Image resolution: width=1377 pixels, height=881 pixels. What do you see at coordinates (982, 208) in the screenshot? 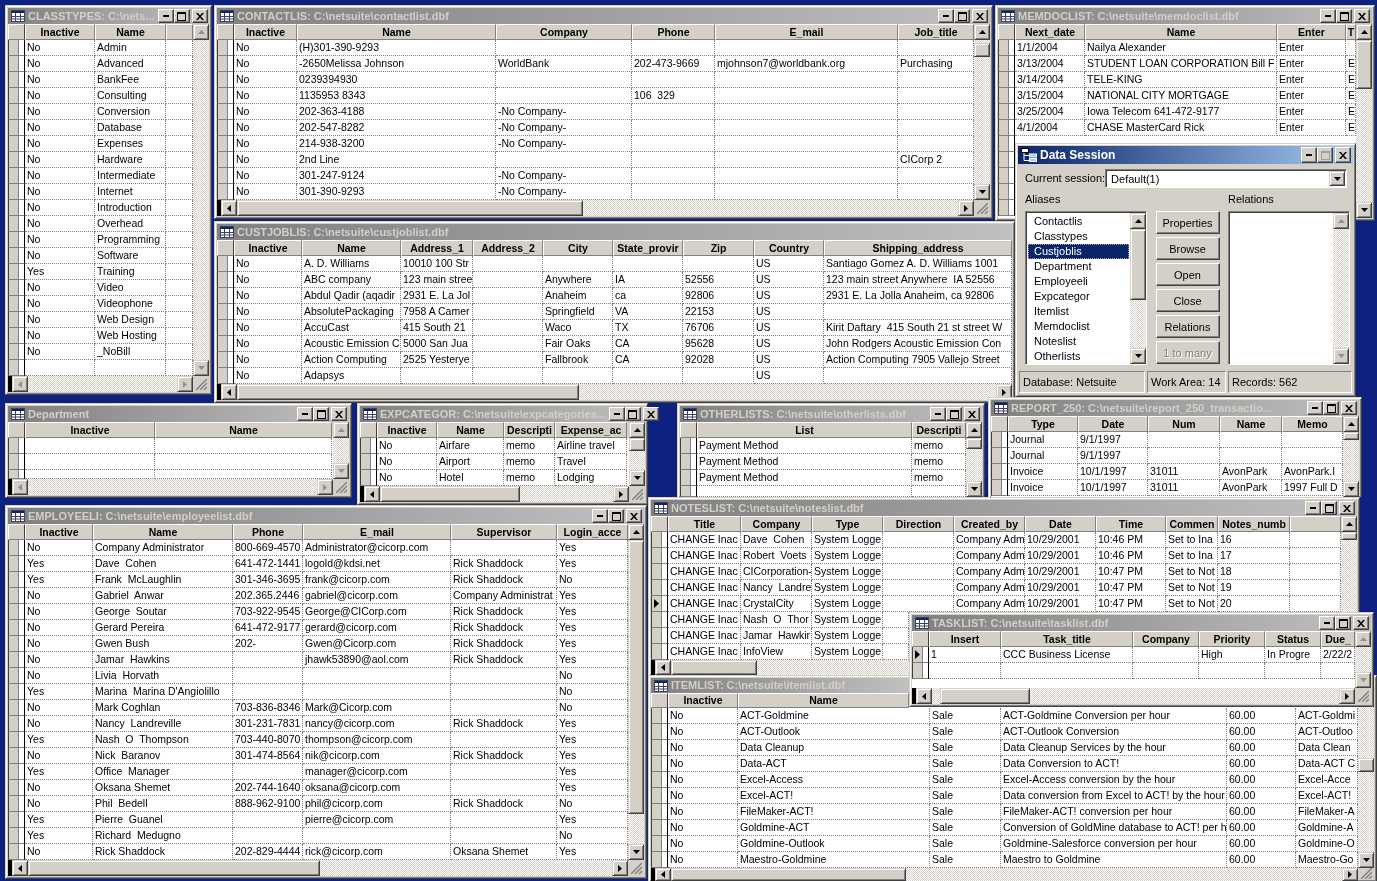
I see `size-grip-icon` at bounding box center [982, 208].